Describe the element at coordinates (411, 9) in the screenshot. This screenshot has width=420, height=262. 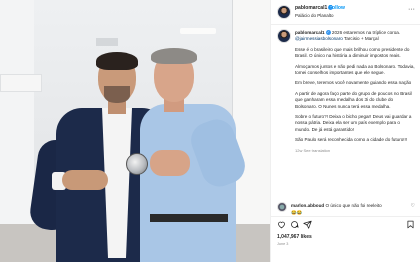
I see `more-options-icon: ···` at that location.